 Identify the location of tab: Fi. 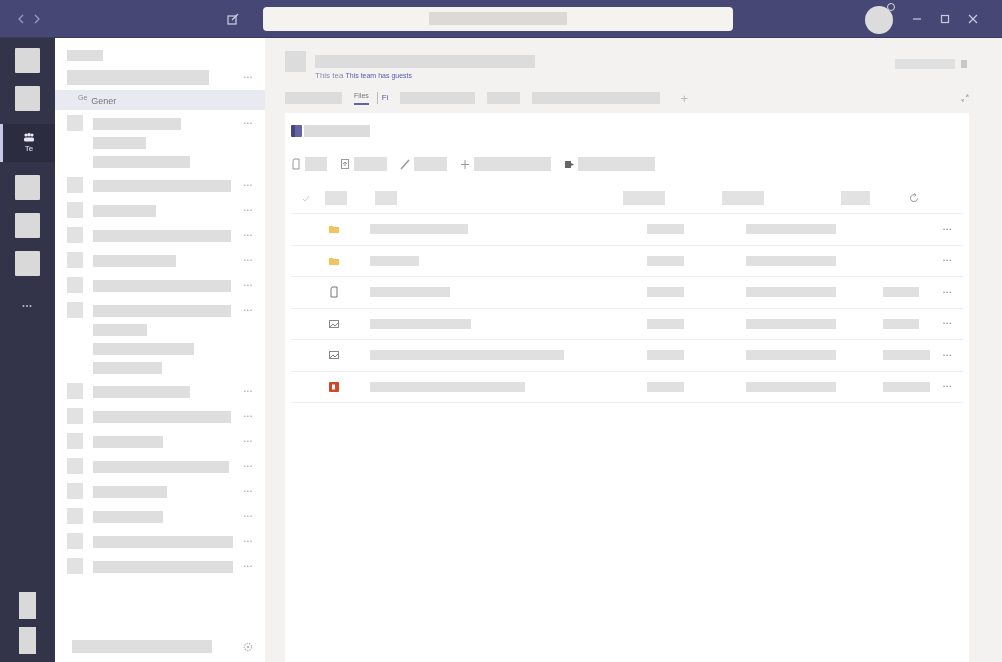
(382, 98).